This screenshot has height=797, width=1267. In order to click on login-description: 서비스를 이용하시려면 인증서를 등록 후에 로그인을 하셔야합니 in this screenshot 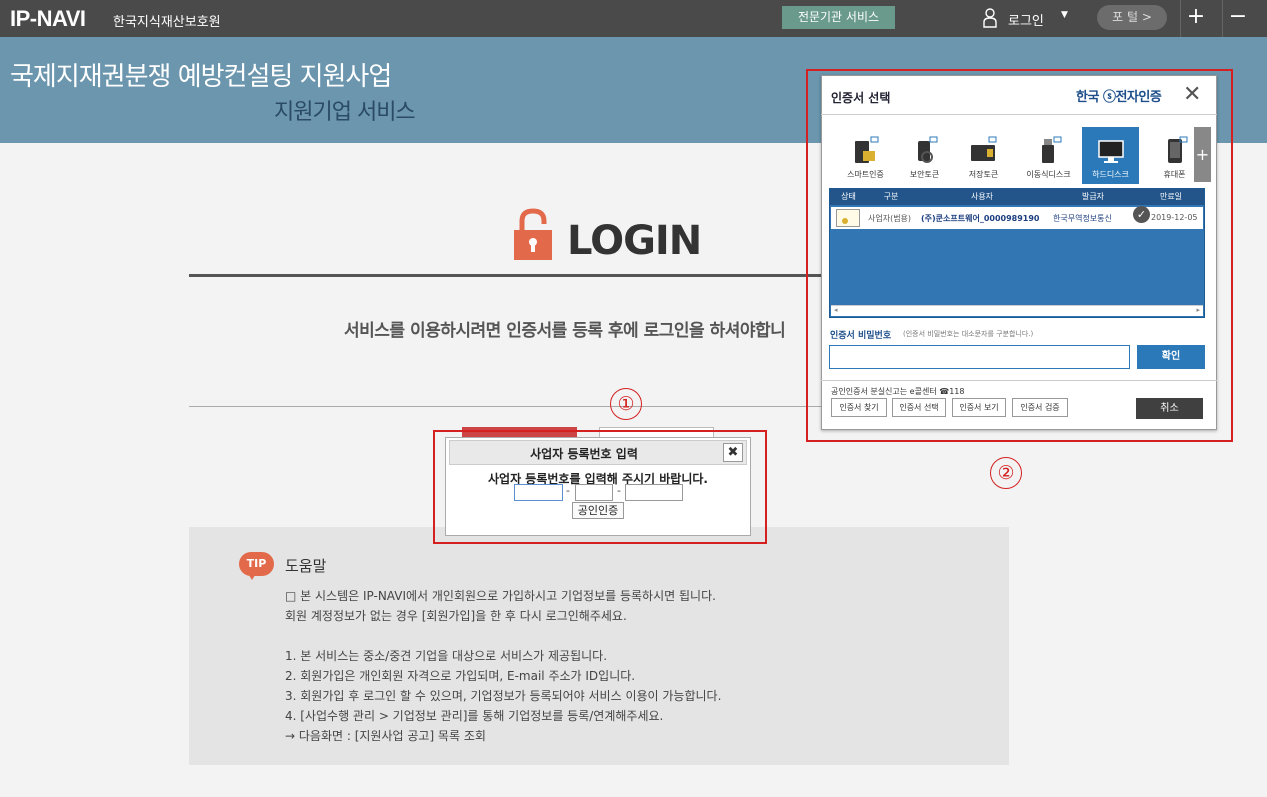, I will do `click(565, 331)`.